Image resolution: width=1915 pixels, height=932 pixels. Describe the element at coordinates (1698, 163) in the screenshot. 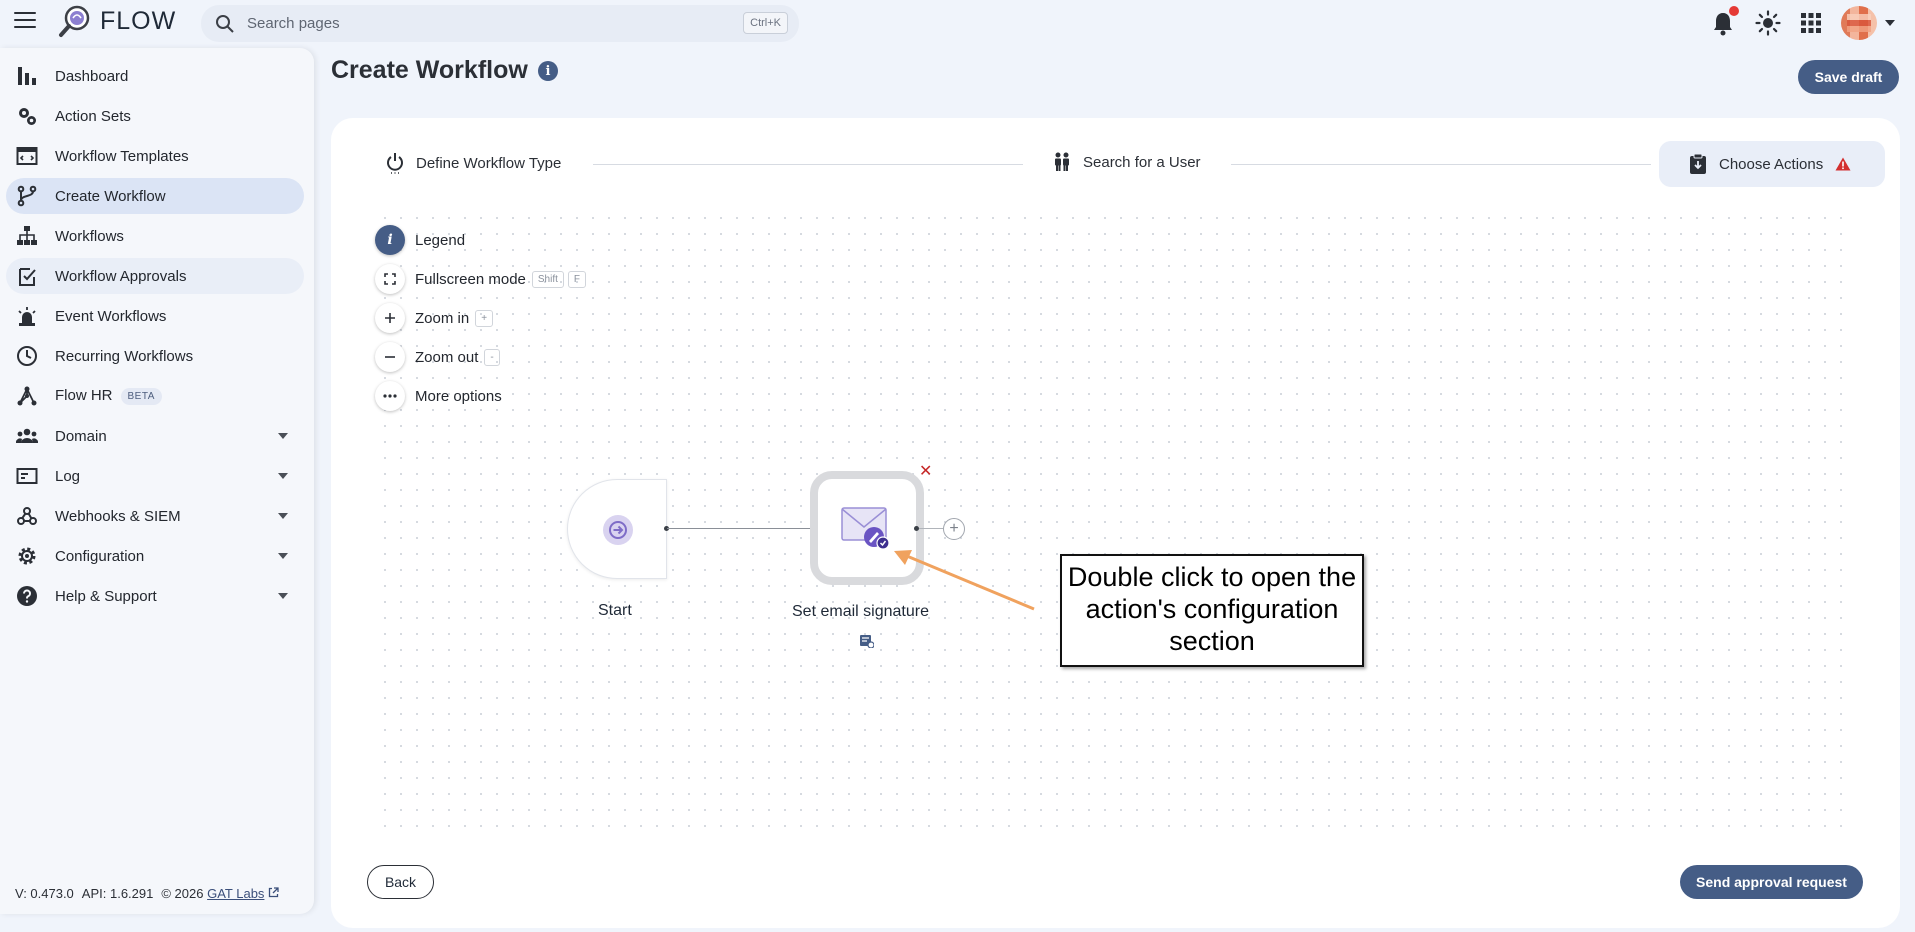

I see `clipboard-icon` at that location.